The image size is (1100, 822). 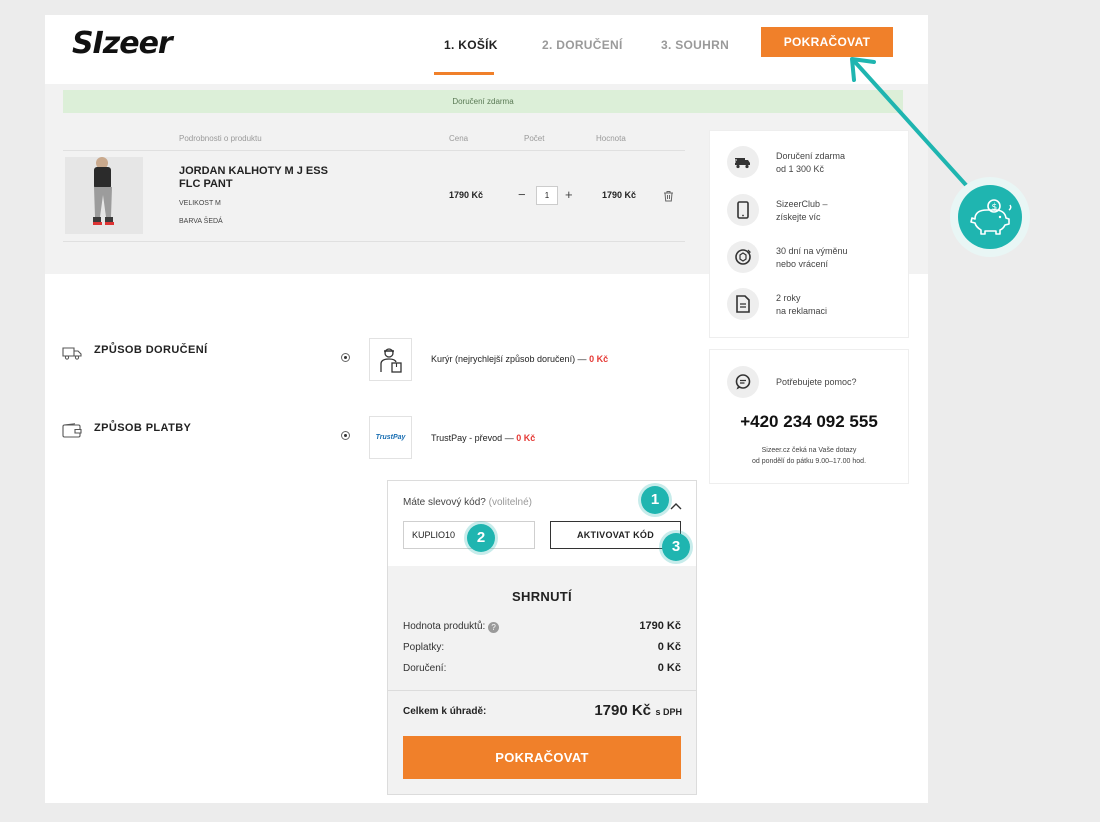 What do you see at coordinates (802, 304) in the screenshot?
I see `benefit-text: 2 roky na reklamaci` at bounding box center [802, 304].